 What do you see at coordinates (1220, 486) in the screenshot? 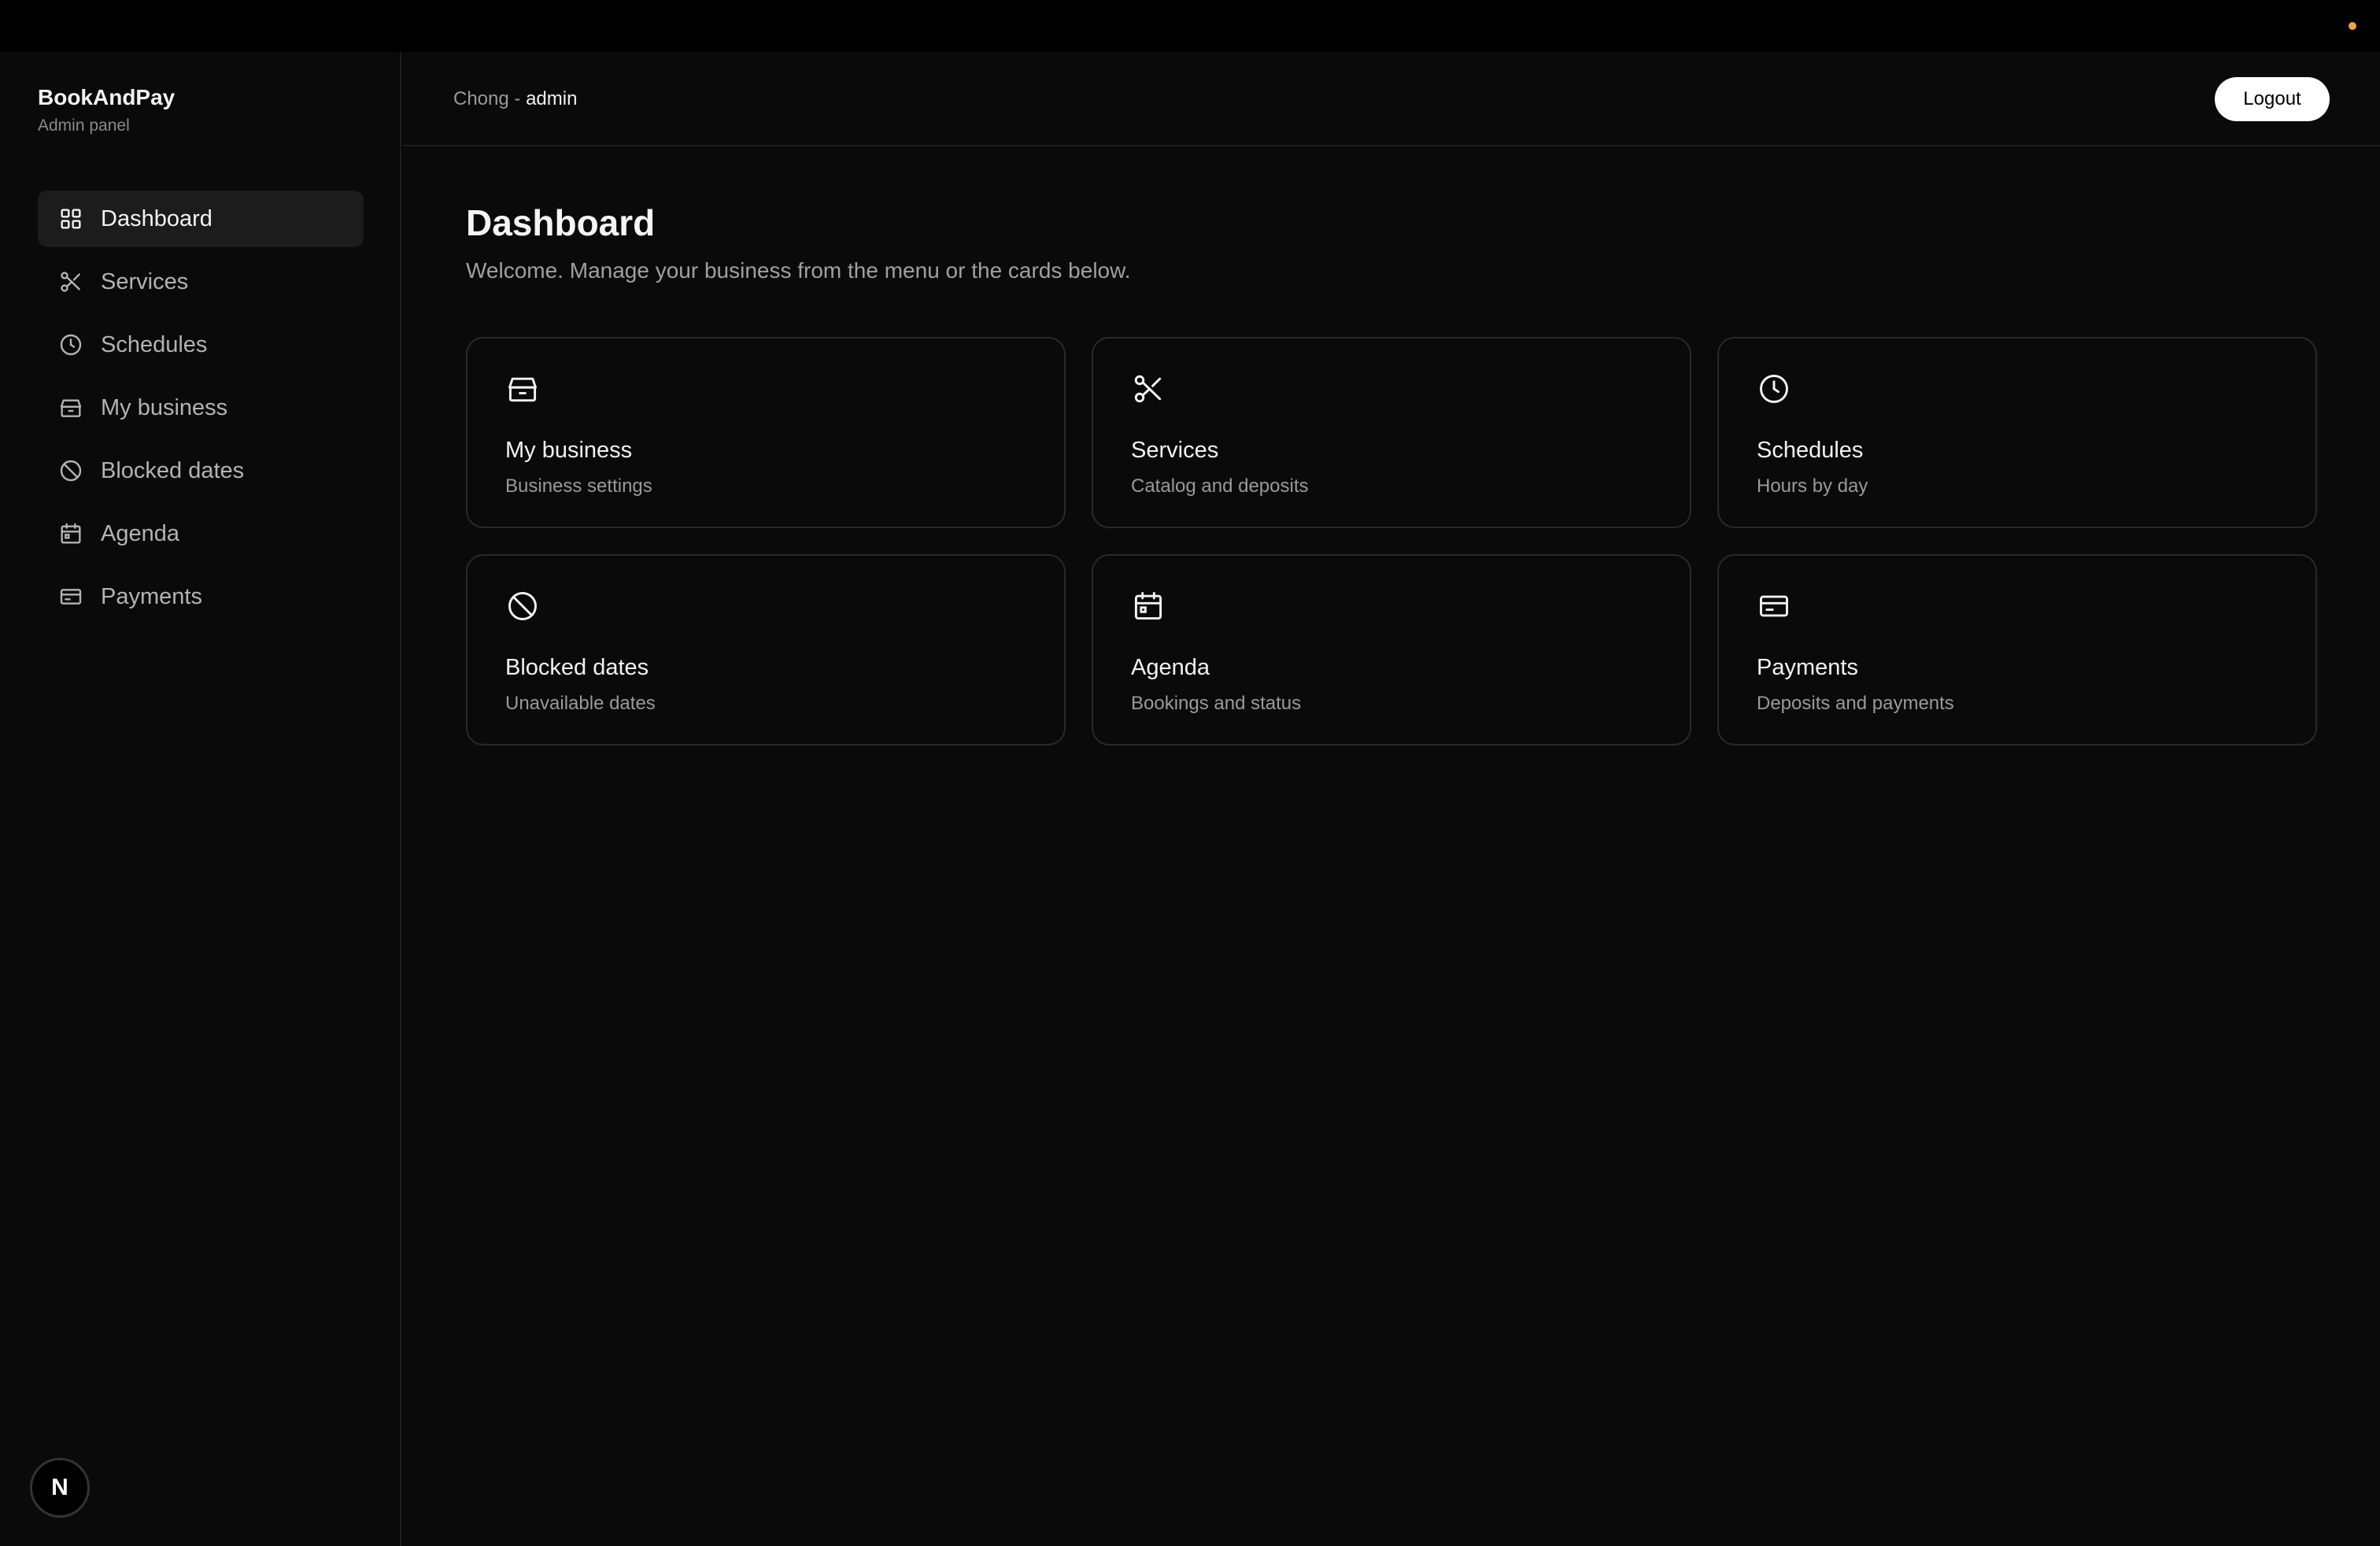
I see `card-description: Catalog and deposits` at bounding box center [1220, 486].